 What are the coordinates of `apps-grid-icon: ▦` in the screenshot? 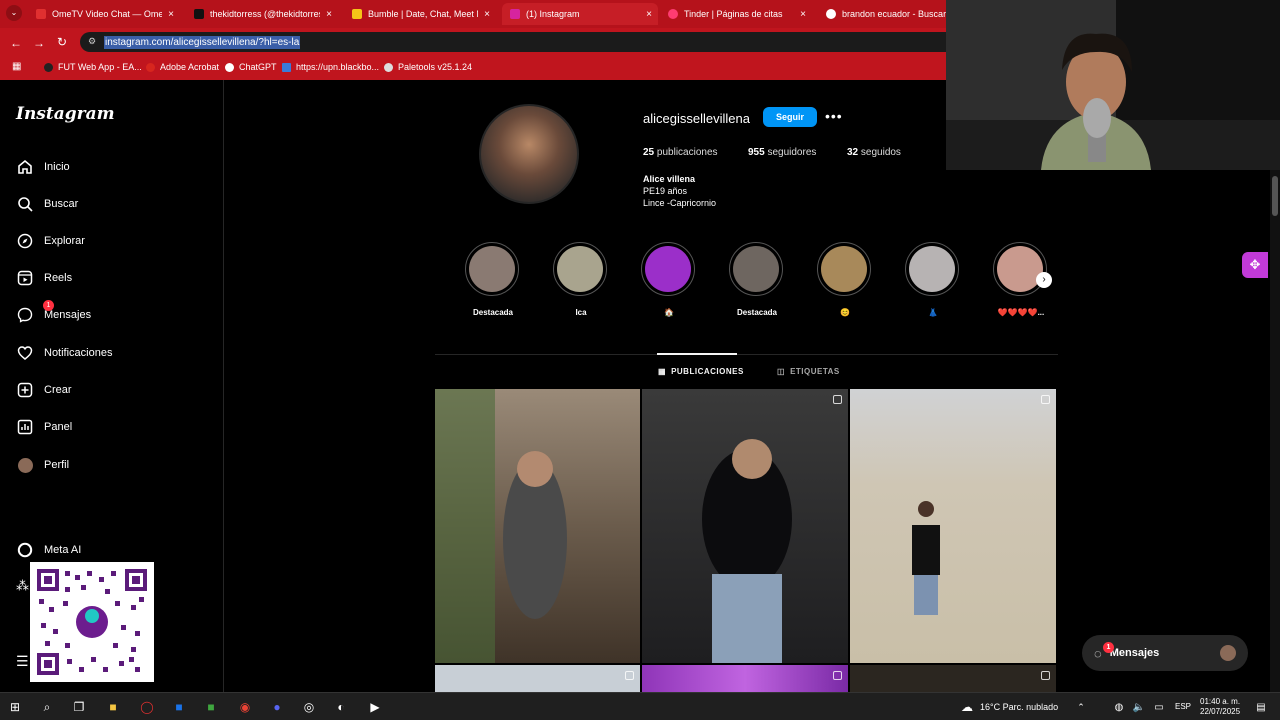 It's located at (16, 66).